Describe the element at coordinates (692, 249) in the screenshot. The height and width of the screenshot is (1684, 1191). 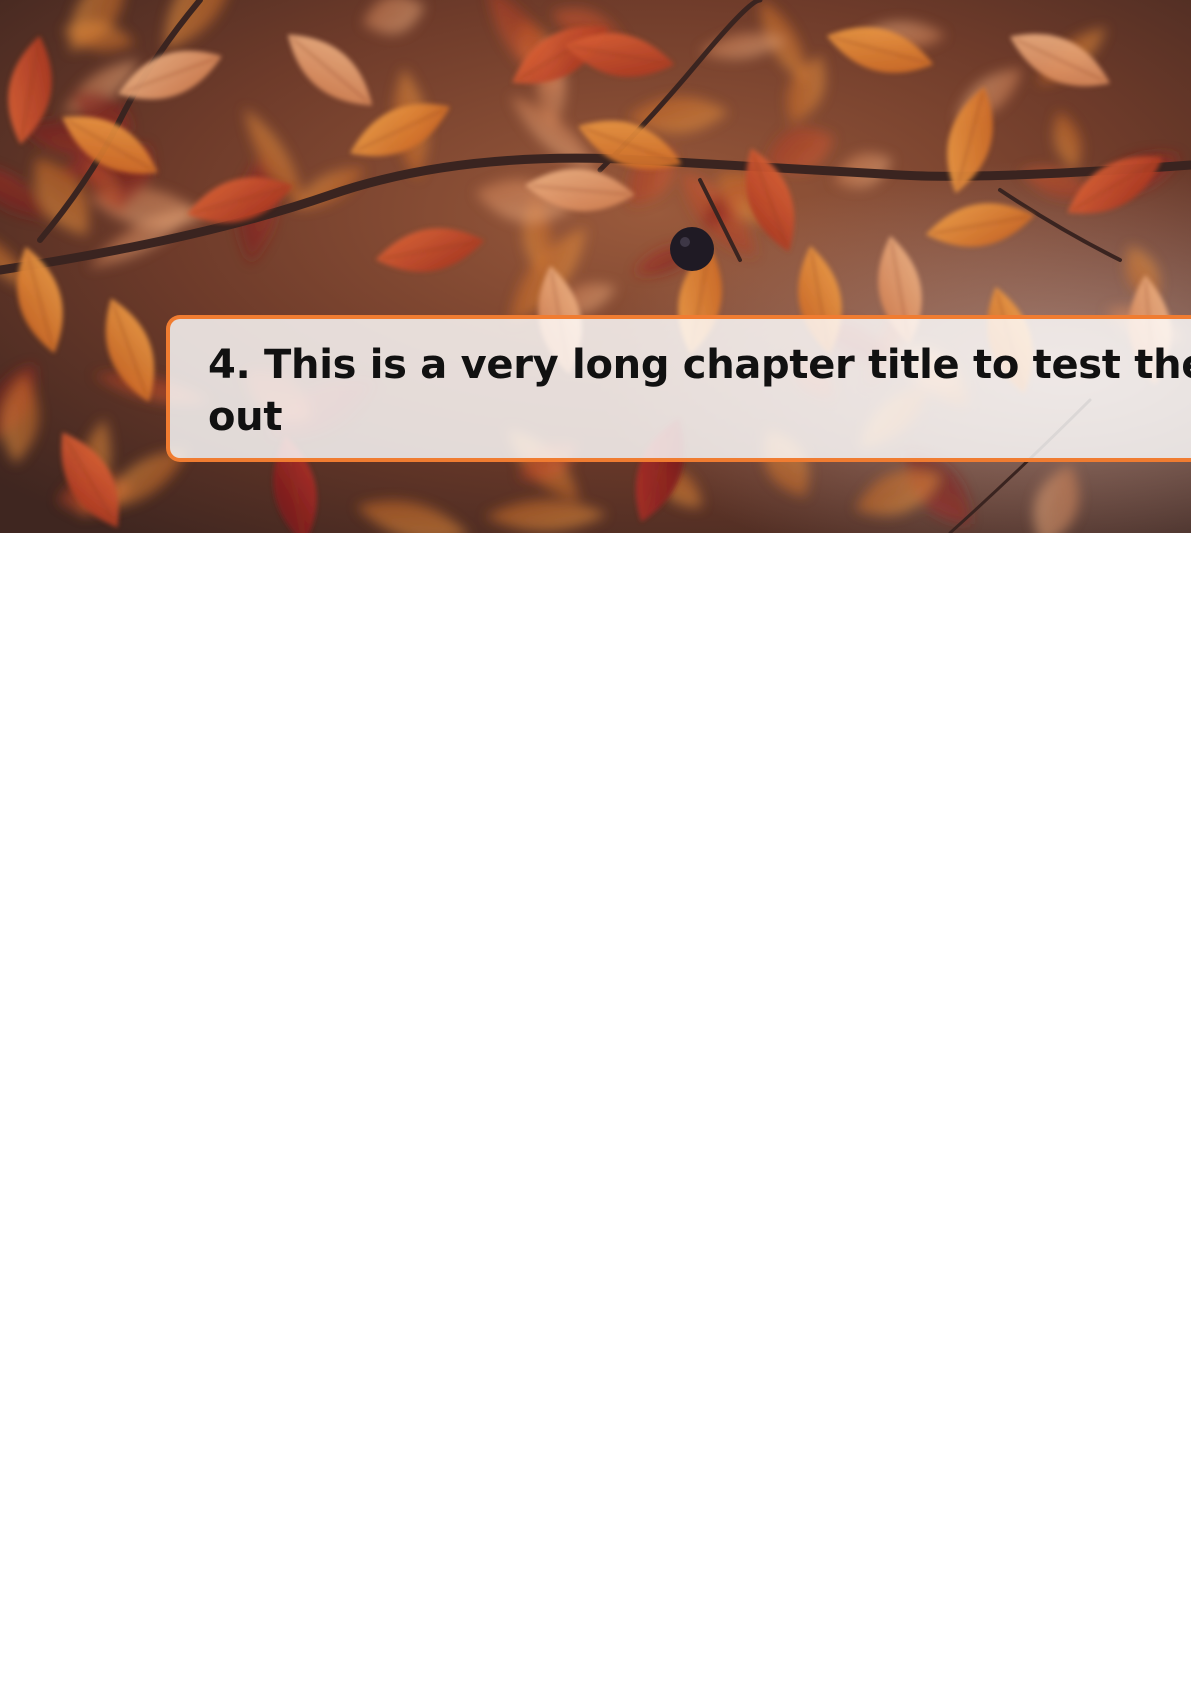
I see `berry-shape` at that location.